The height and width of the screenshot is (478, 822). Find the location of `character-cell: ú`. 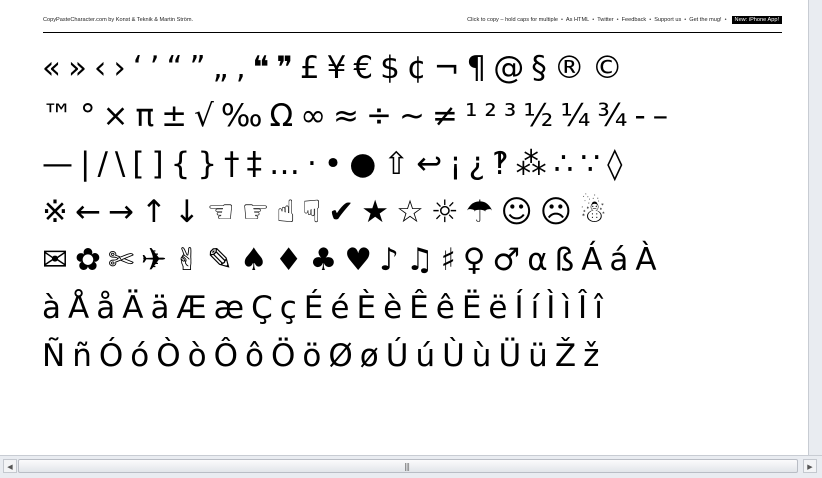

character-cell: ú is located at coordinates (425, 356).